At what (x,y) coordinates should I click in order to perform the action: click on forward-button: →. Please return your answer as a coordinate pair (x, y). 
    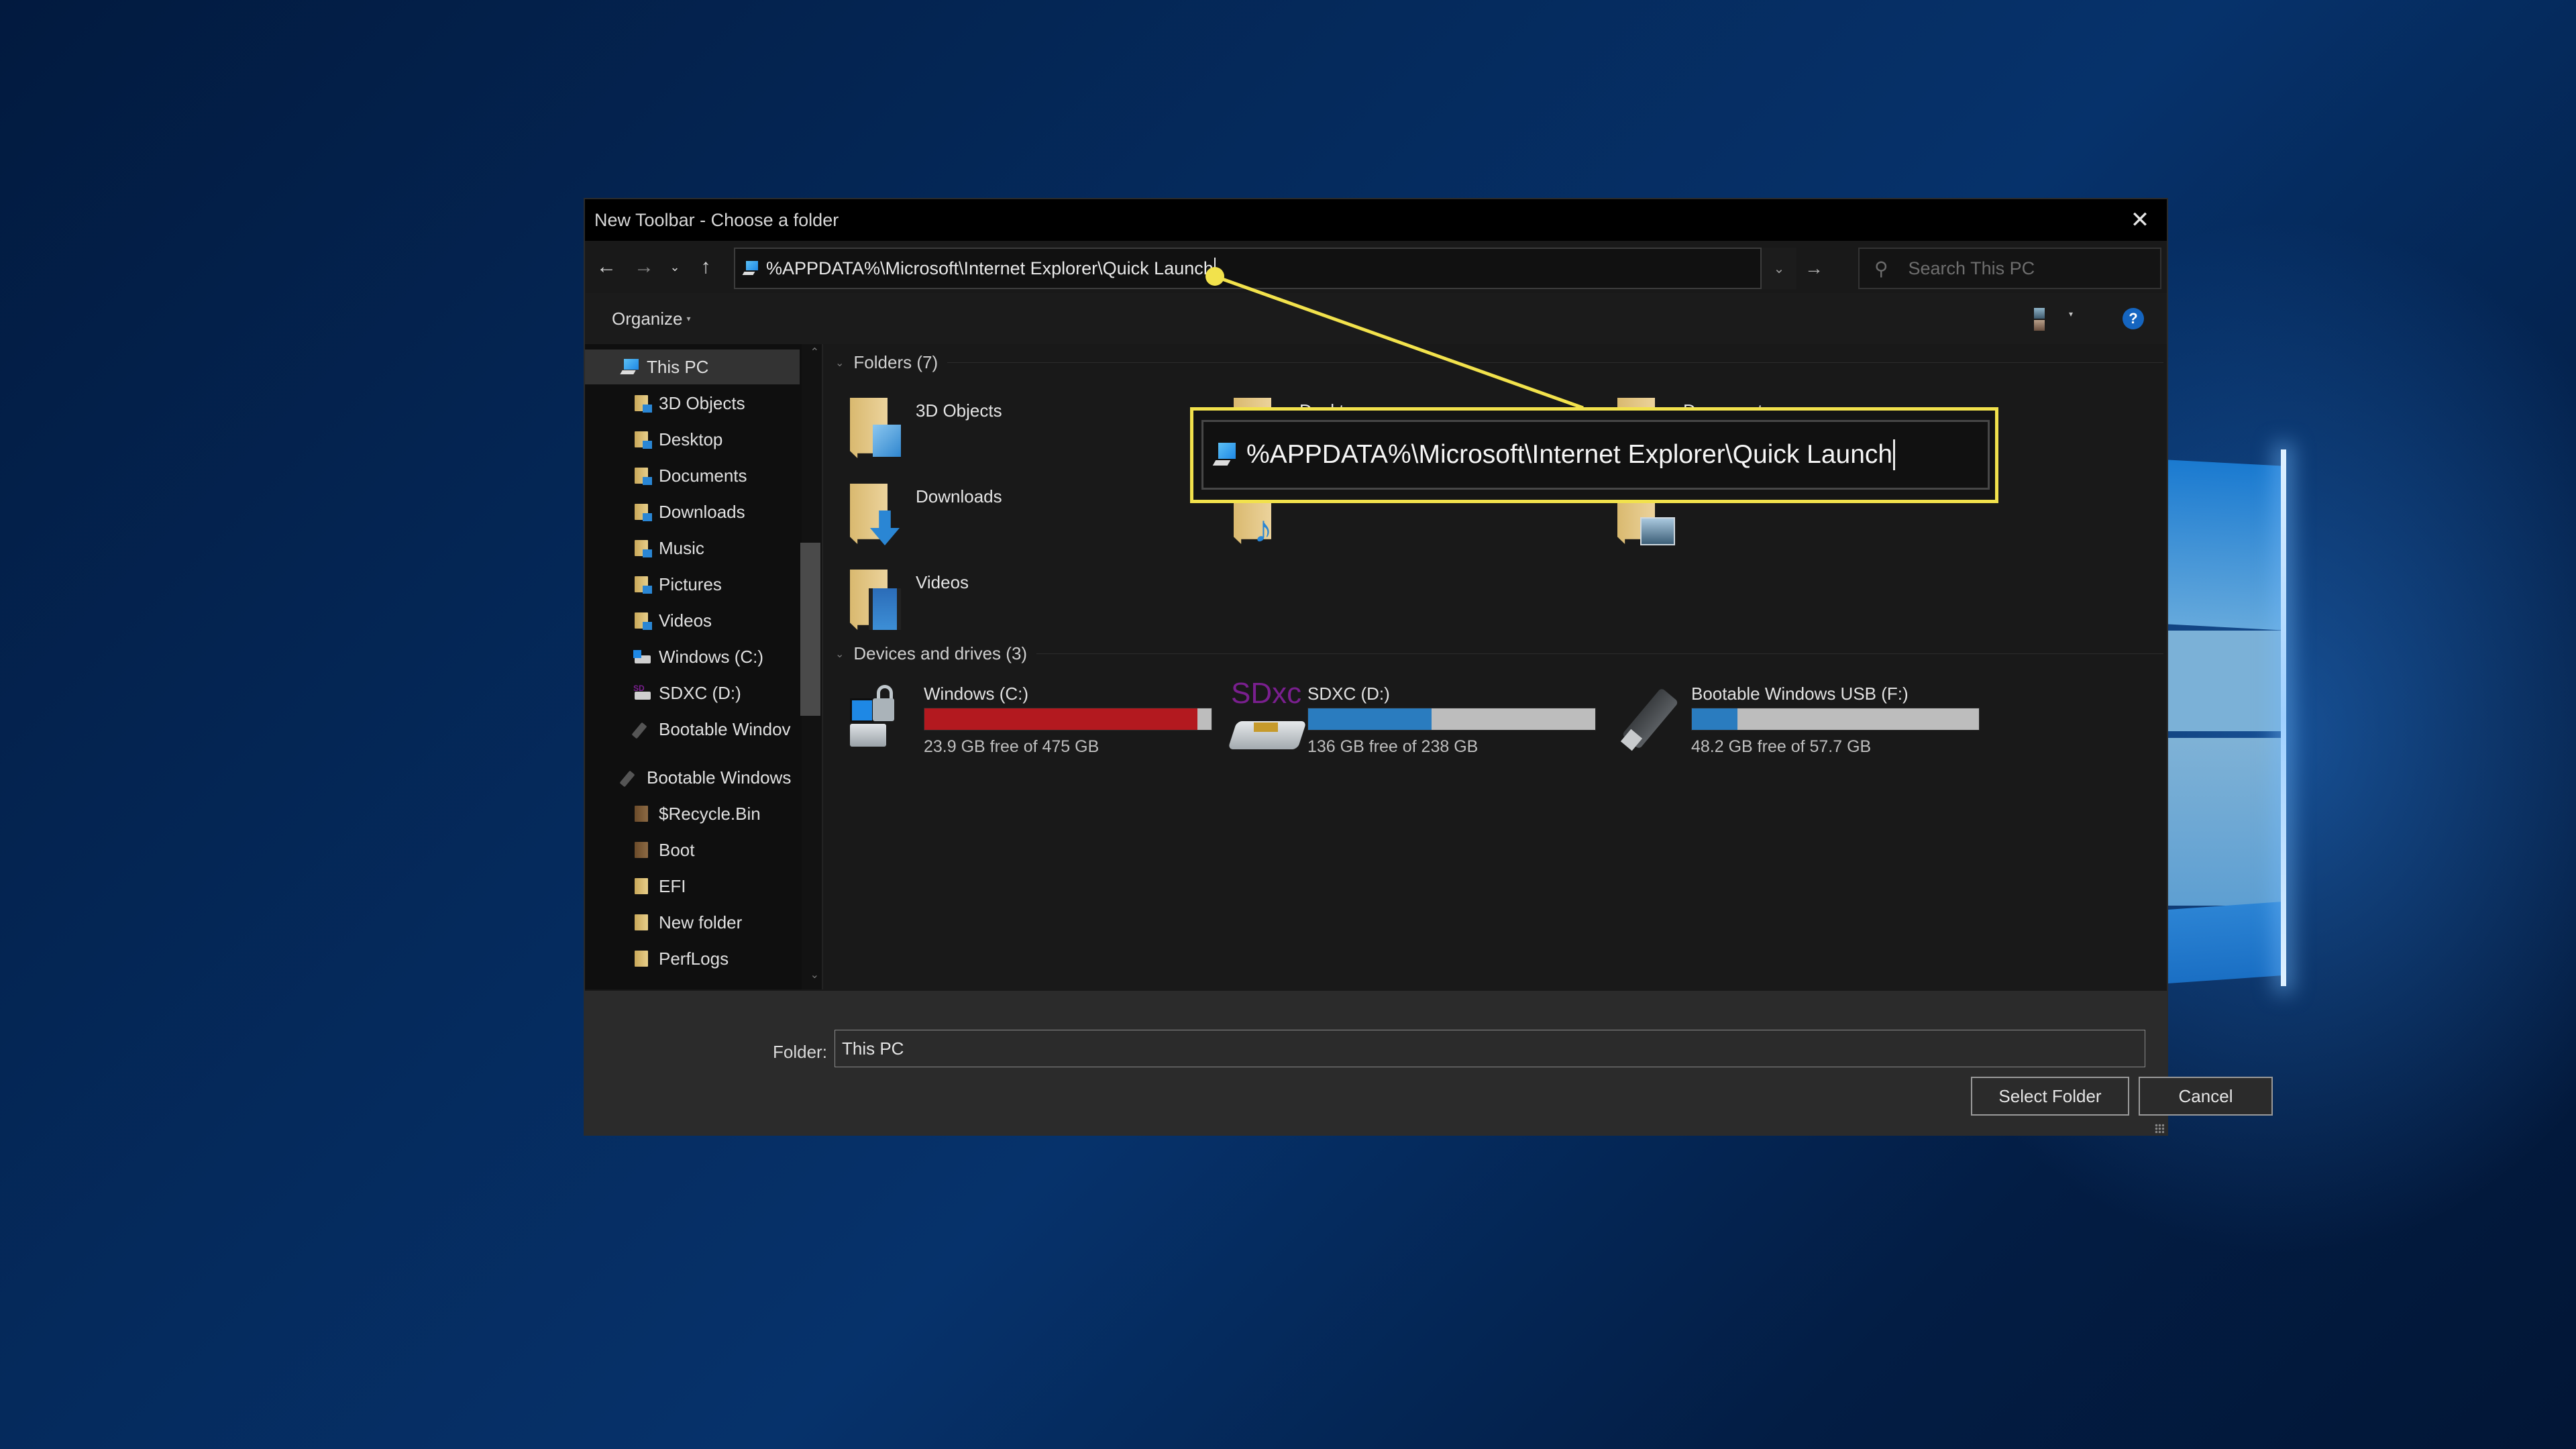
    Looking at the image, I should click on (644, 267).